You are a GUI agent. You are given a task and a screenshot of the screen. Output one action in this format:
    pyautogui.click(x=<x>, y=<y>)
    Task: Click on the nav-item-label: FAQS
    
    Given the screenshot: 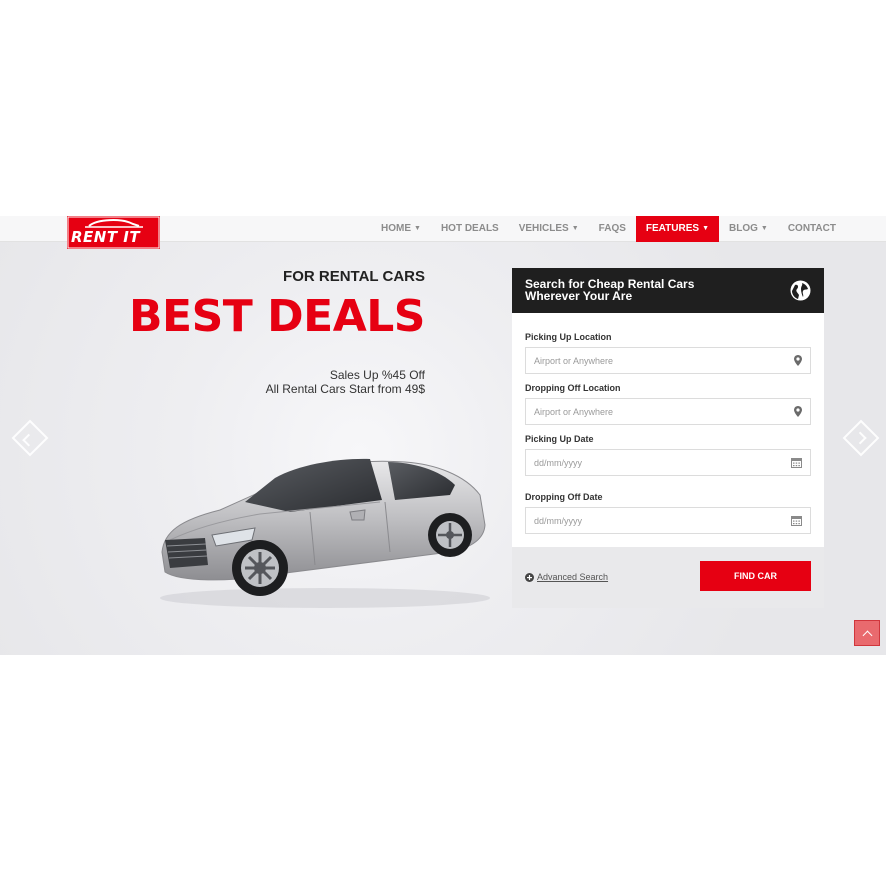 What is the action you would take?
    pyautogui.click(x=612, y=228)
    